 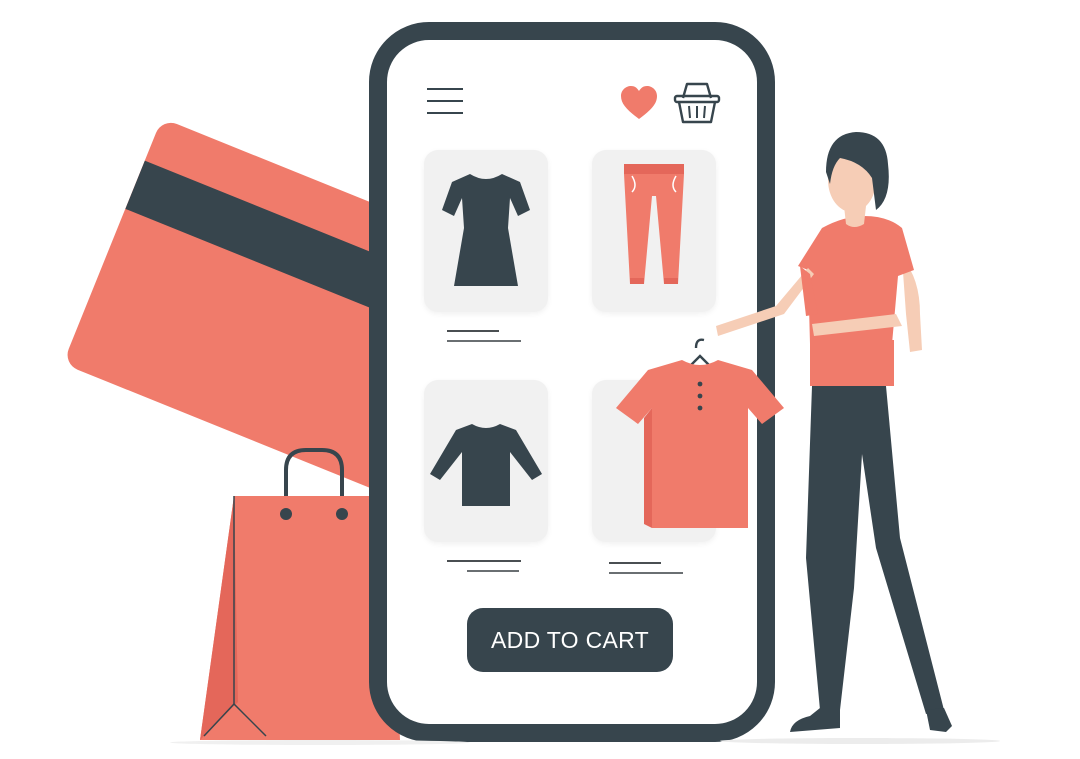 I want to click on long-sleeve-shirt-icon, so click(x=486, y=465).